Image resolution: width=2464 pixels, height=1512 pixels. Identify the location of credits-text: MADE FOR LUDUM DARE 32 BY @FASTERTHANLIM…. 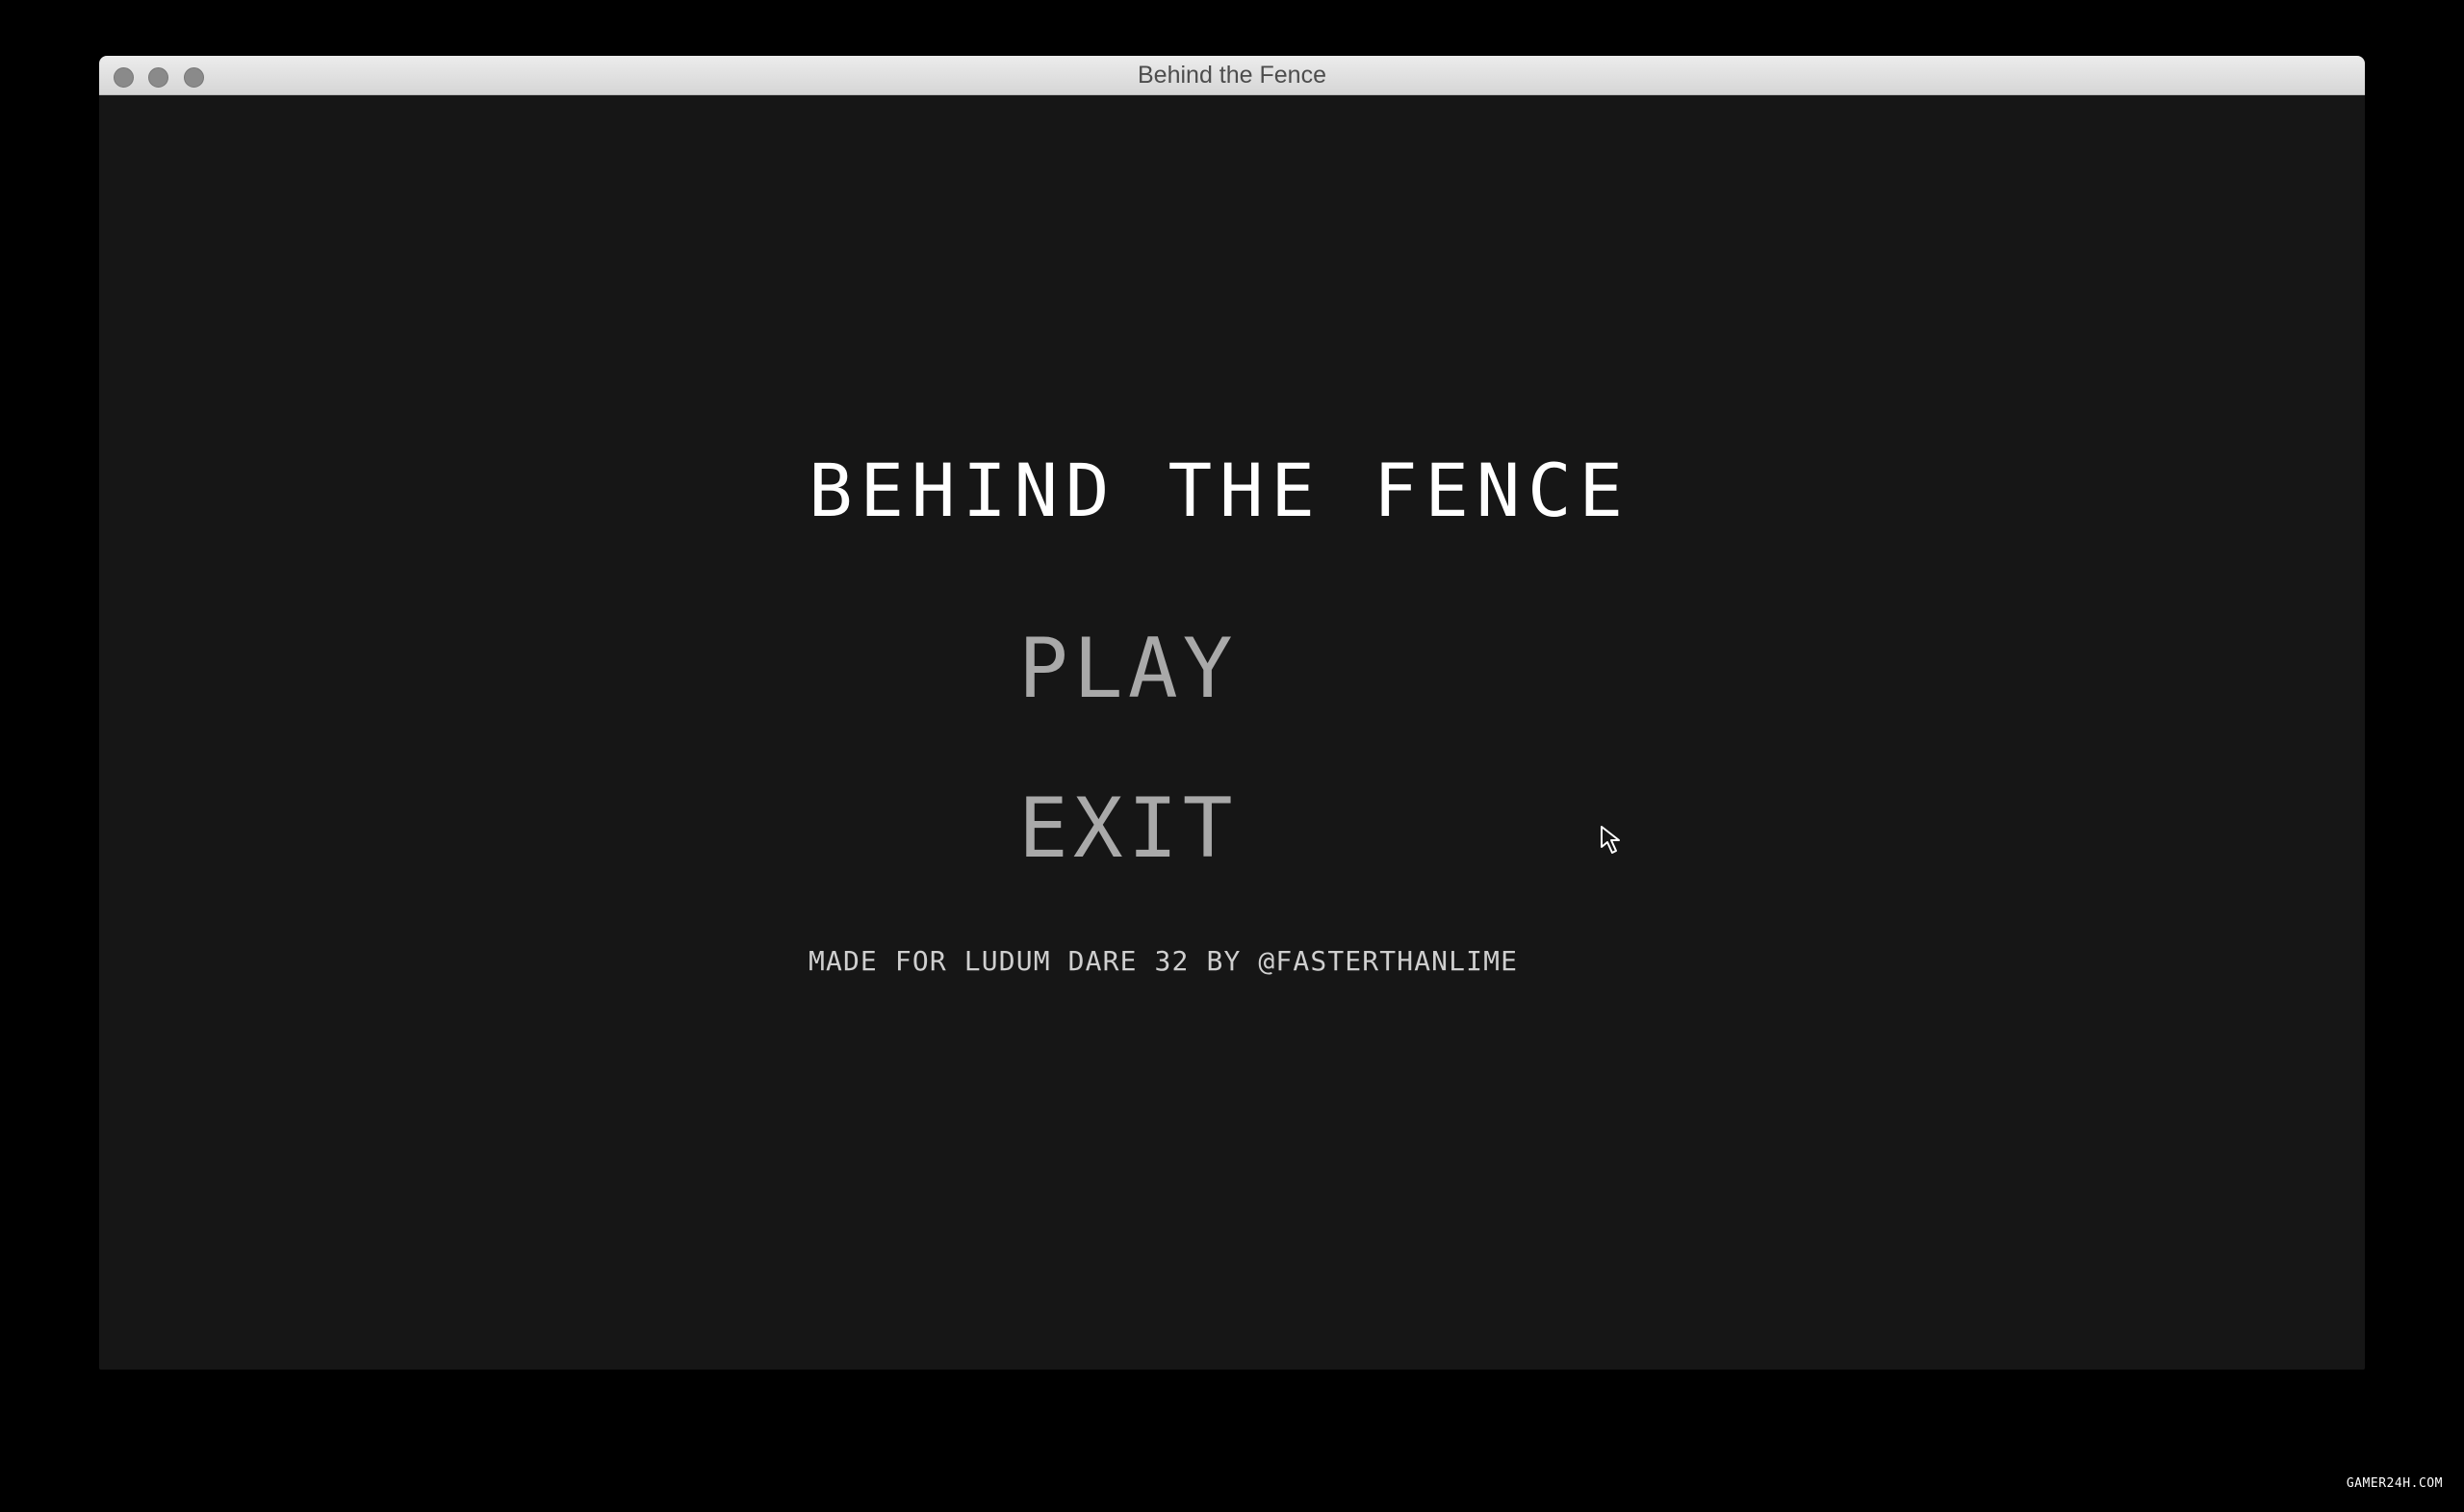
(1163, 961).